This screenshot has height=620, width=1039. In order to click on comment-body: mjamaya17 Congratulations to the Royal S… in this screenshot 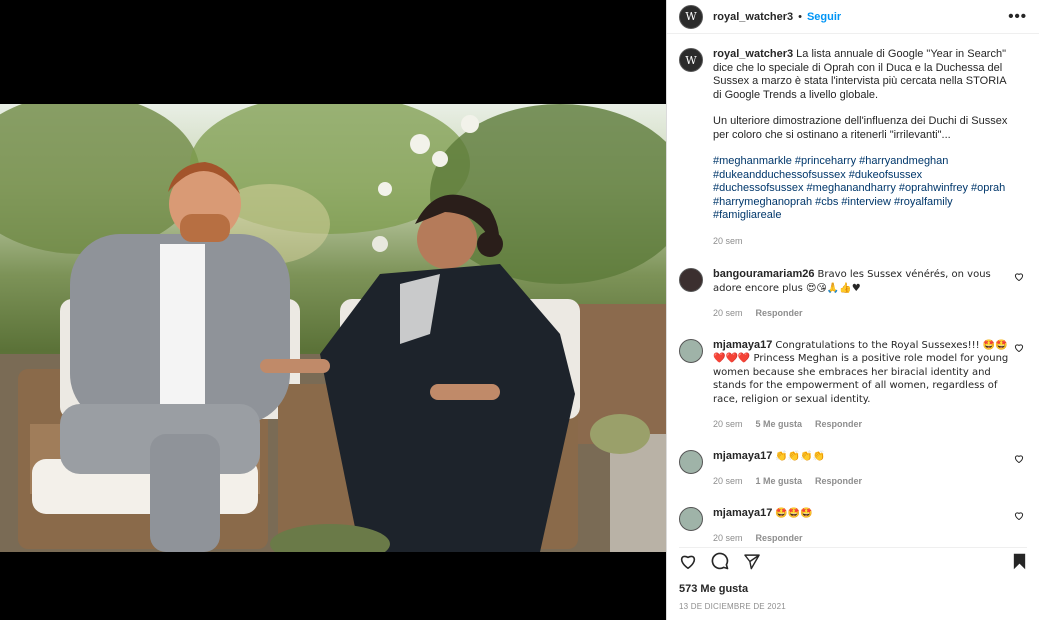, I will do `click(870, 385)`.